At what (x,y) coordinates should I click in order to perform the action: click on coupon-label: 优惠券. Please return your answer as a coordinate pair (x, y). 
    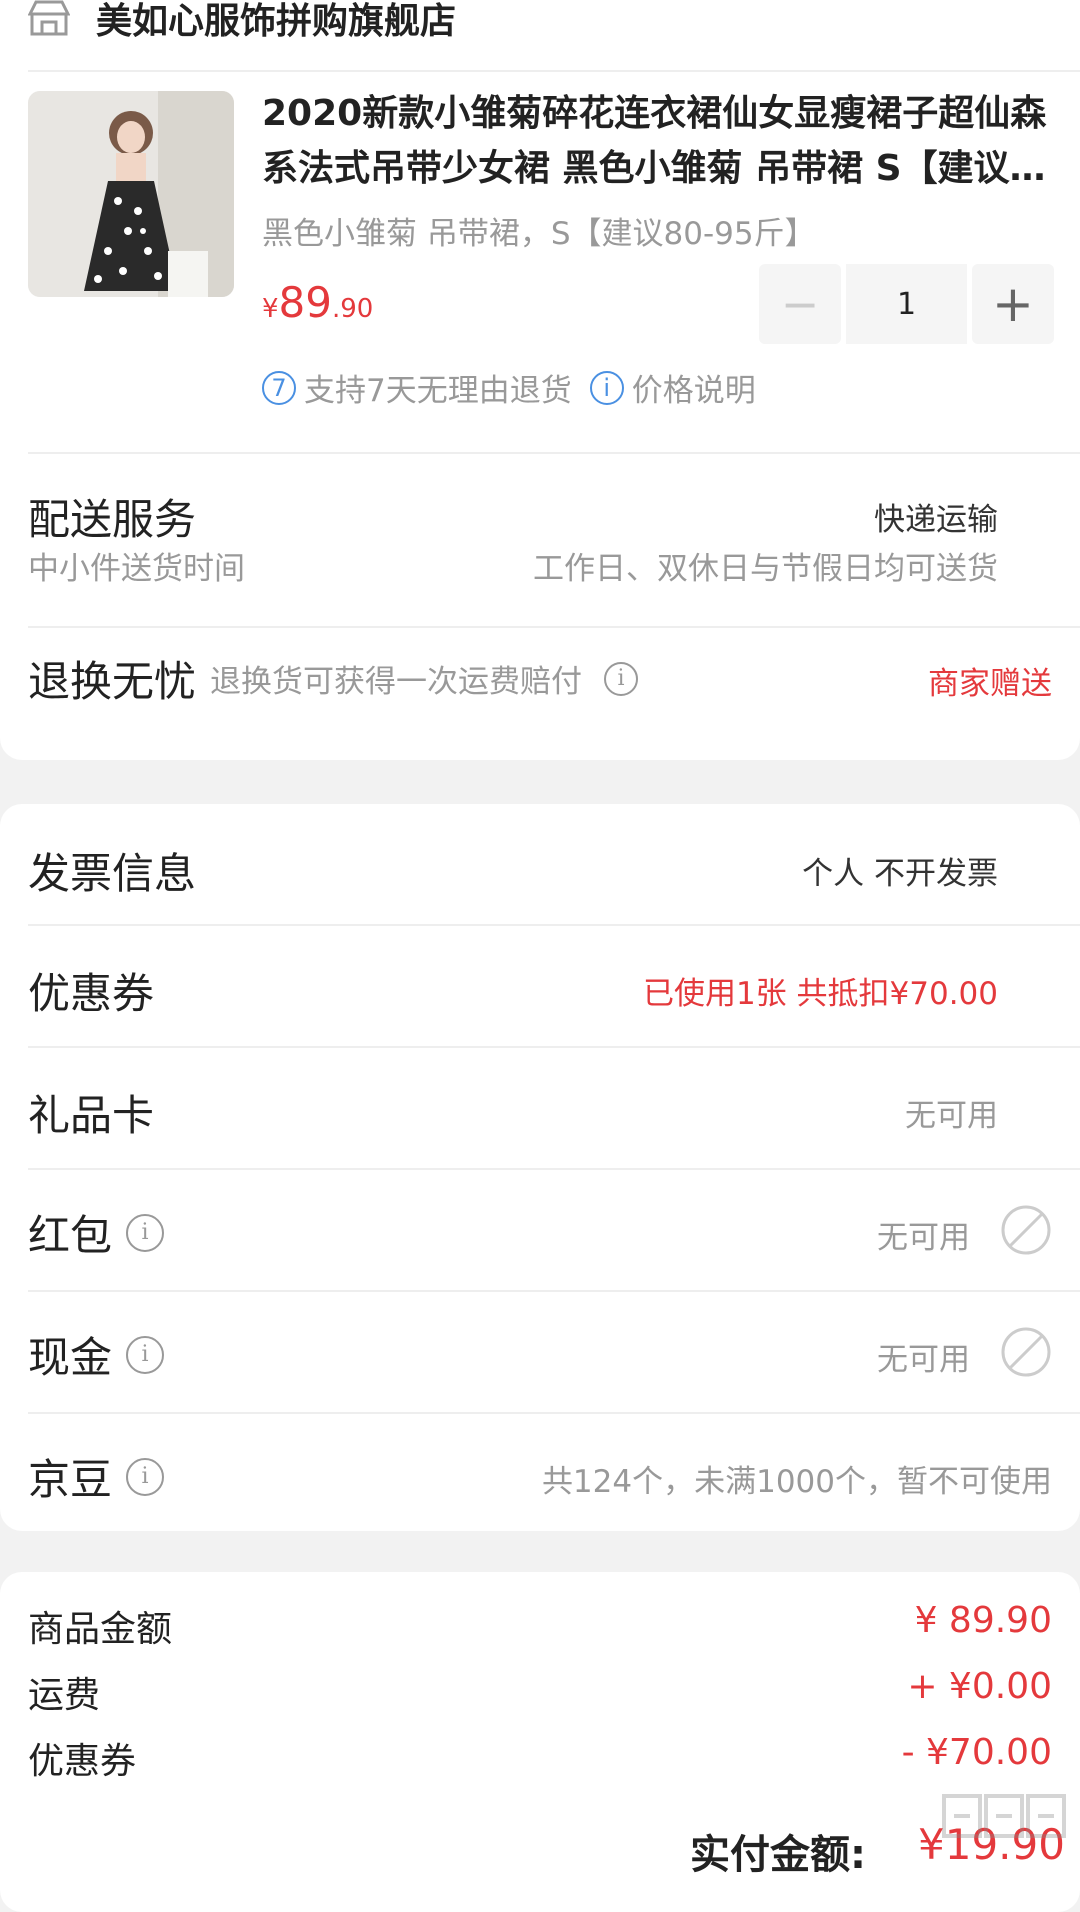
    Looking at the image, I should click on (91, 993).